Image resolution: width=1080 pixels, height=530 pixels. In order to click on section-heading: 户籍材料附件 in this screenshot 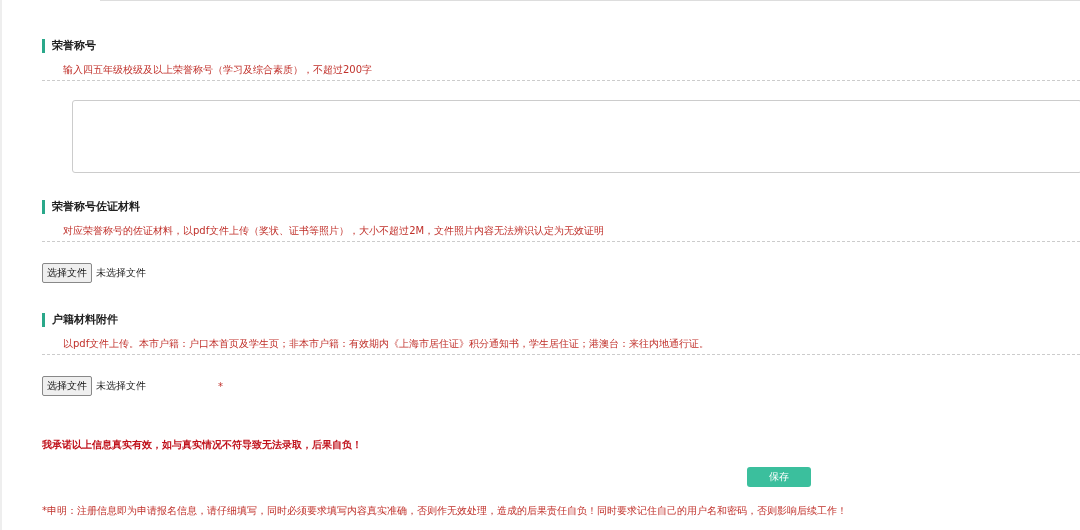, I will do `click(561, 320)`.